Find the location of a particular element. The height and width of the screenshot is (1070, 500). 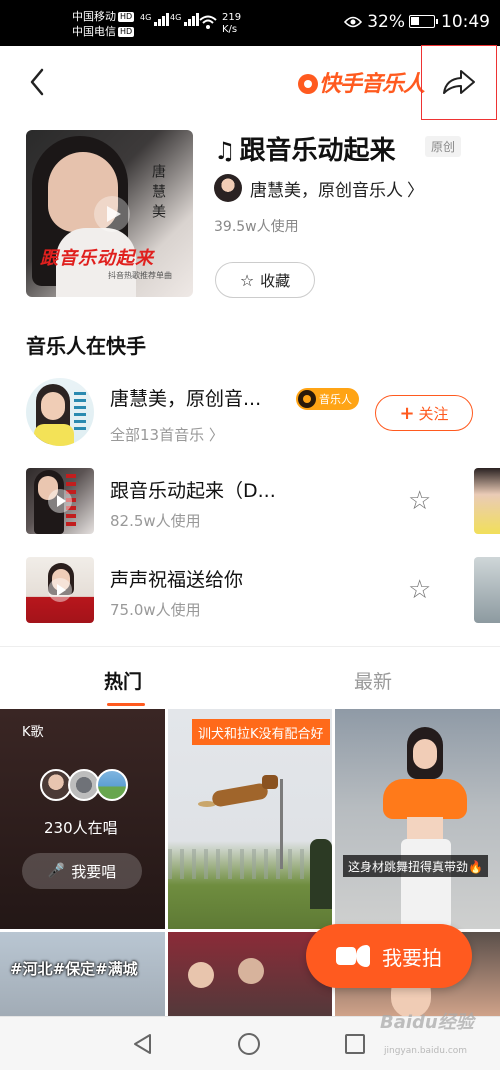

hd-badge-2: HD is located at coordinates (126, 32).